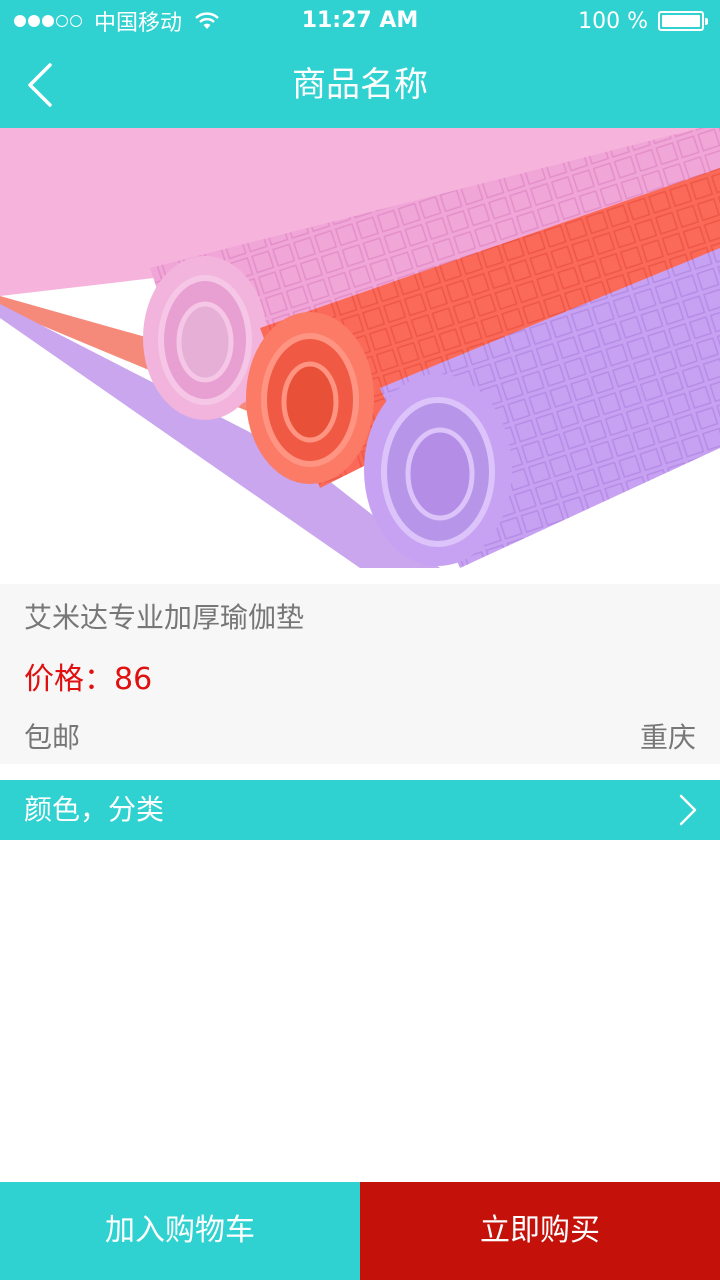  What do you see at coordinates (94, 809) in the screenshot?
I see `options-label: 颜色，分类` at bounding box center [94, 809].